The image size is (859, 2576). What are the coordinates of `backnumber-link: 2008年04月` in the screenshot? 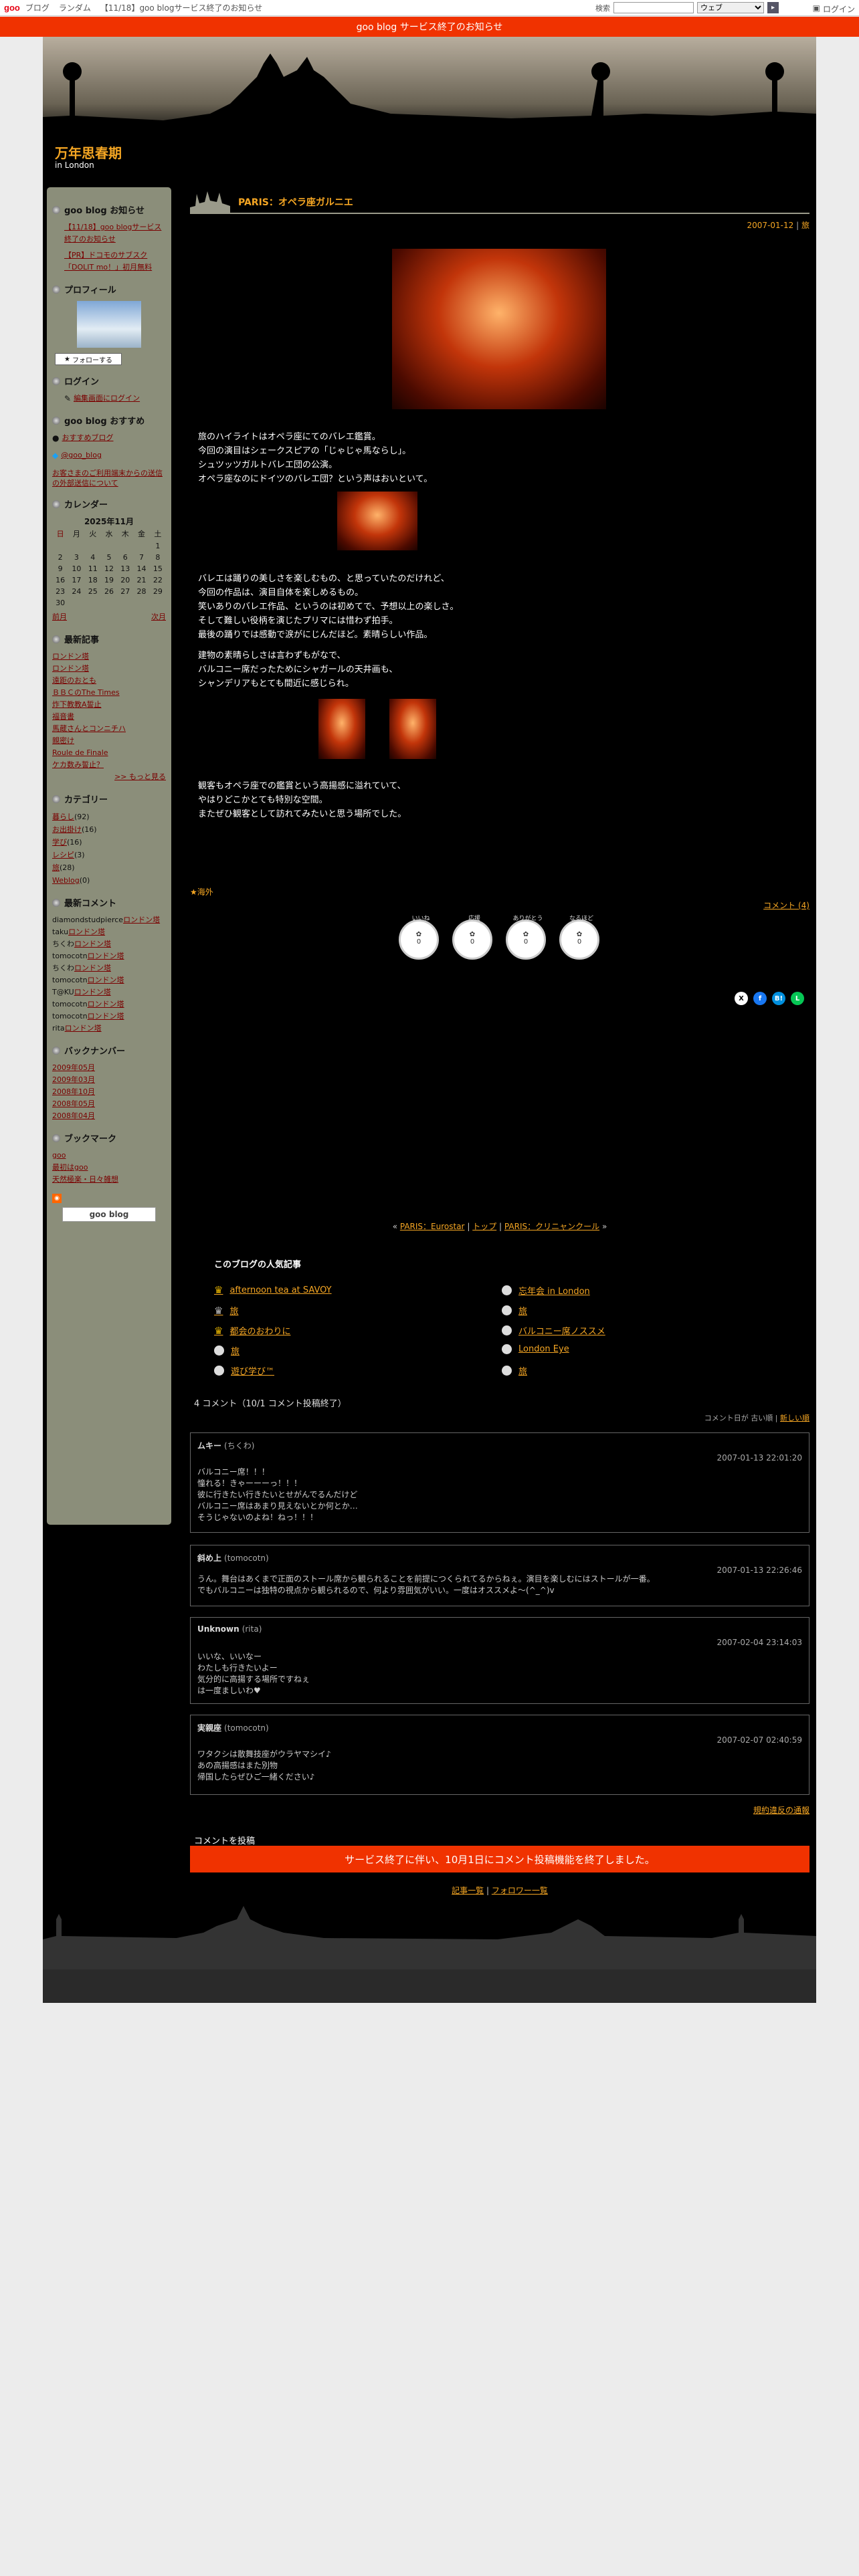 It's located at (109, 1116).